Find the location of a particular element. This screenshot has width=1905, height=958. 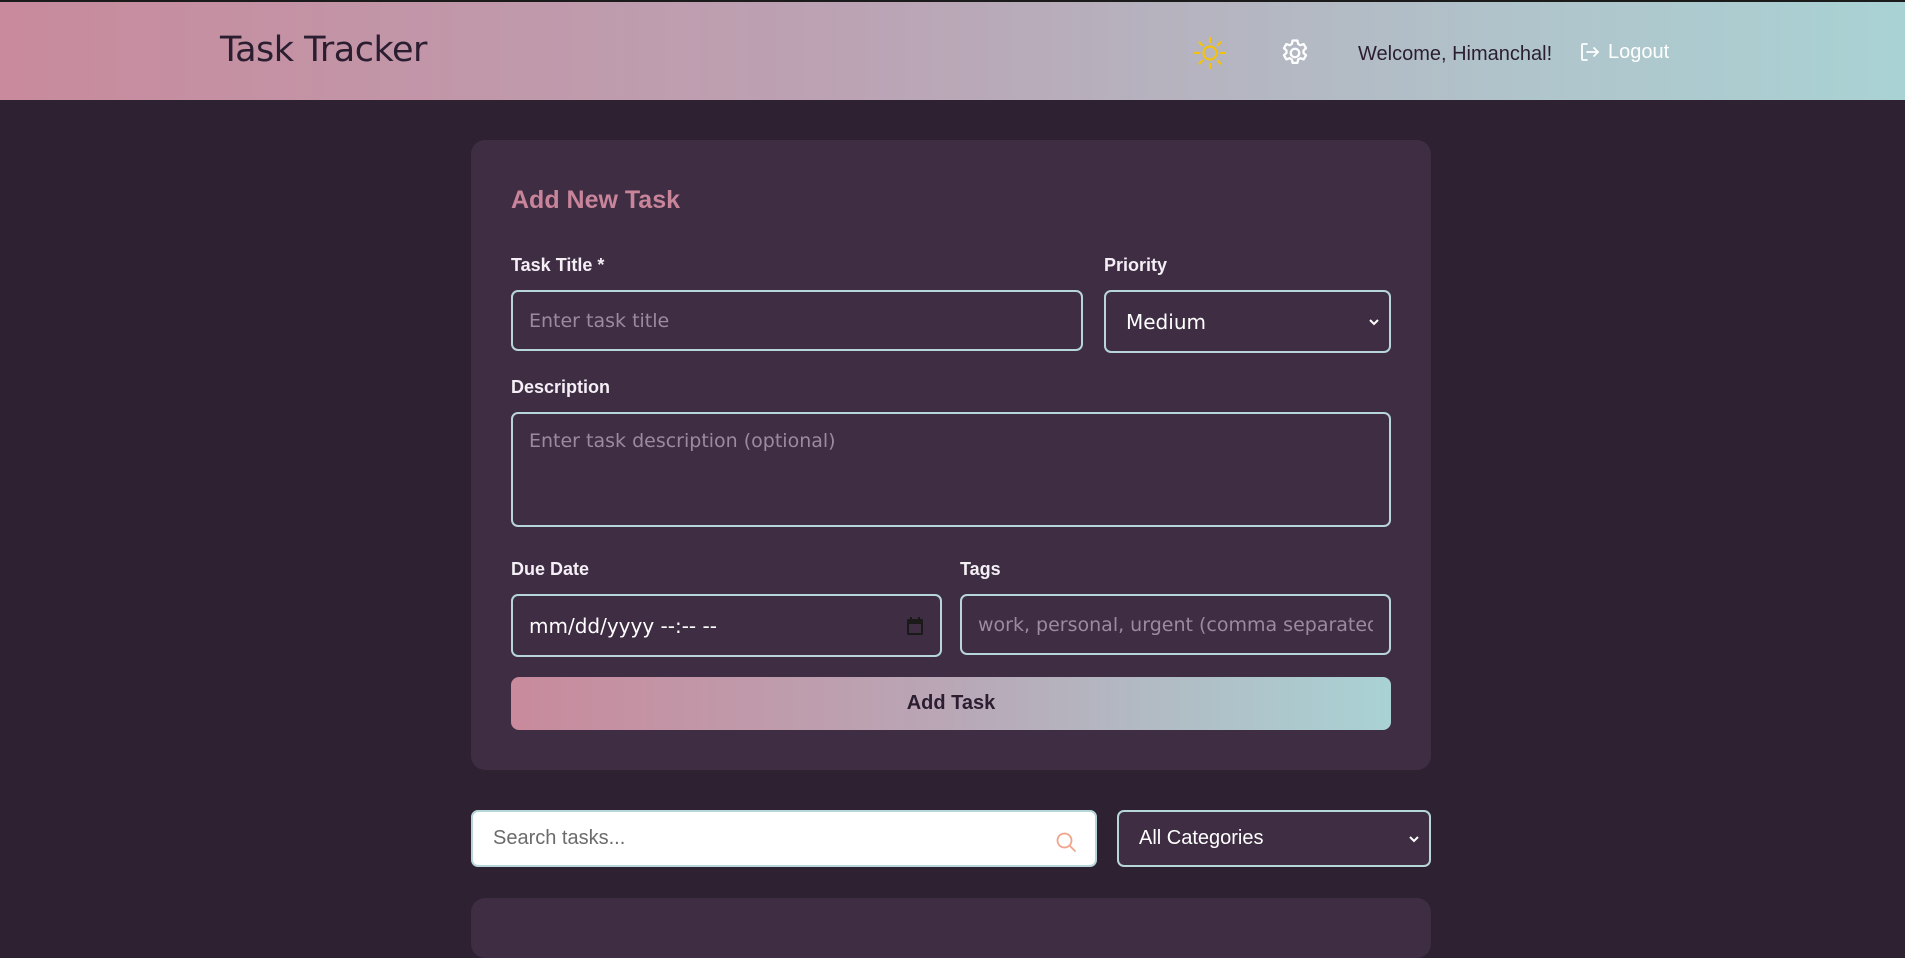

sun-icon is located at coordinates (1210, 53).